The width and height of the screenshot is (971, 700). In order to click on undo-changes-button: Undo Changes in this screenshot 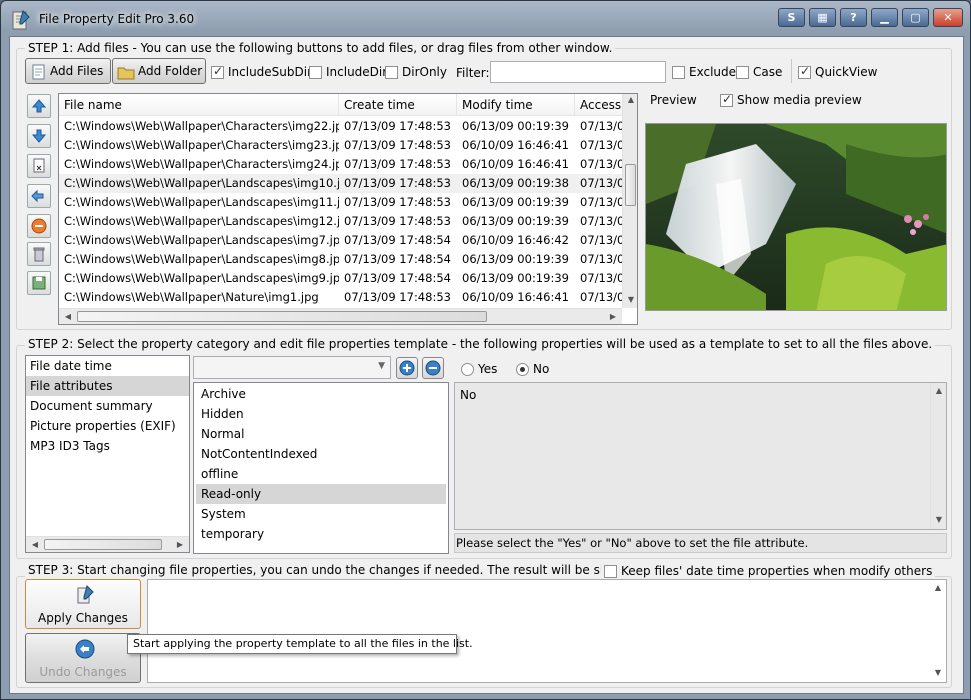, I will do `click(83, 658)`.